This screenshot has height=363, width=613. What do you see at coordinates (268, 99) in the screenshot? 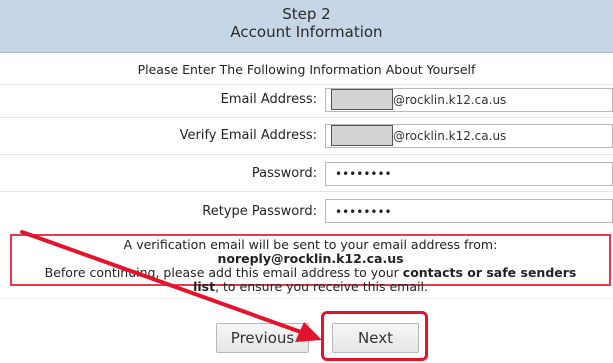
I see `email-label: Email Address:` at bounding box center [268, 99].